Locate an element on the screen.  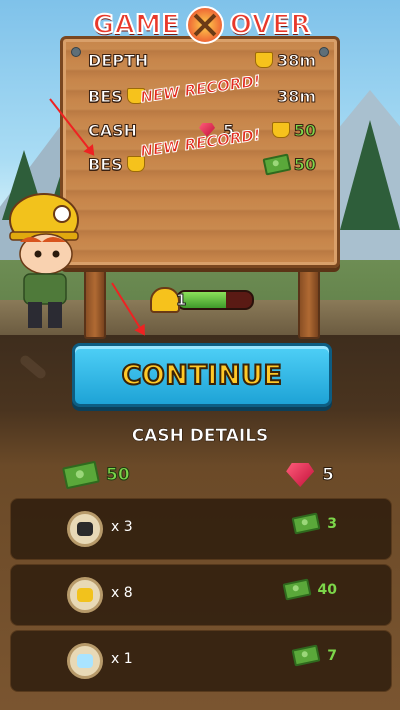
depth-row: DEPTH 38m is located at coordinates (201, 60).